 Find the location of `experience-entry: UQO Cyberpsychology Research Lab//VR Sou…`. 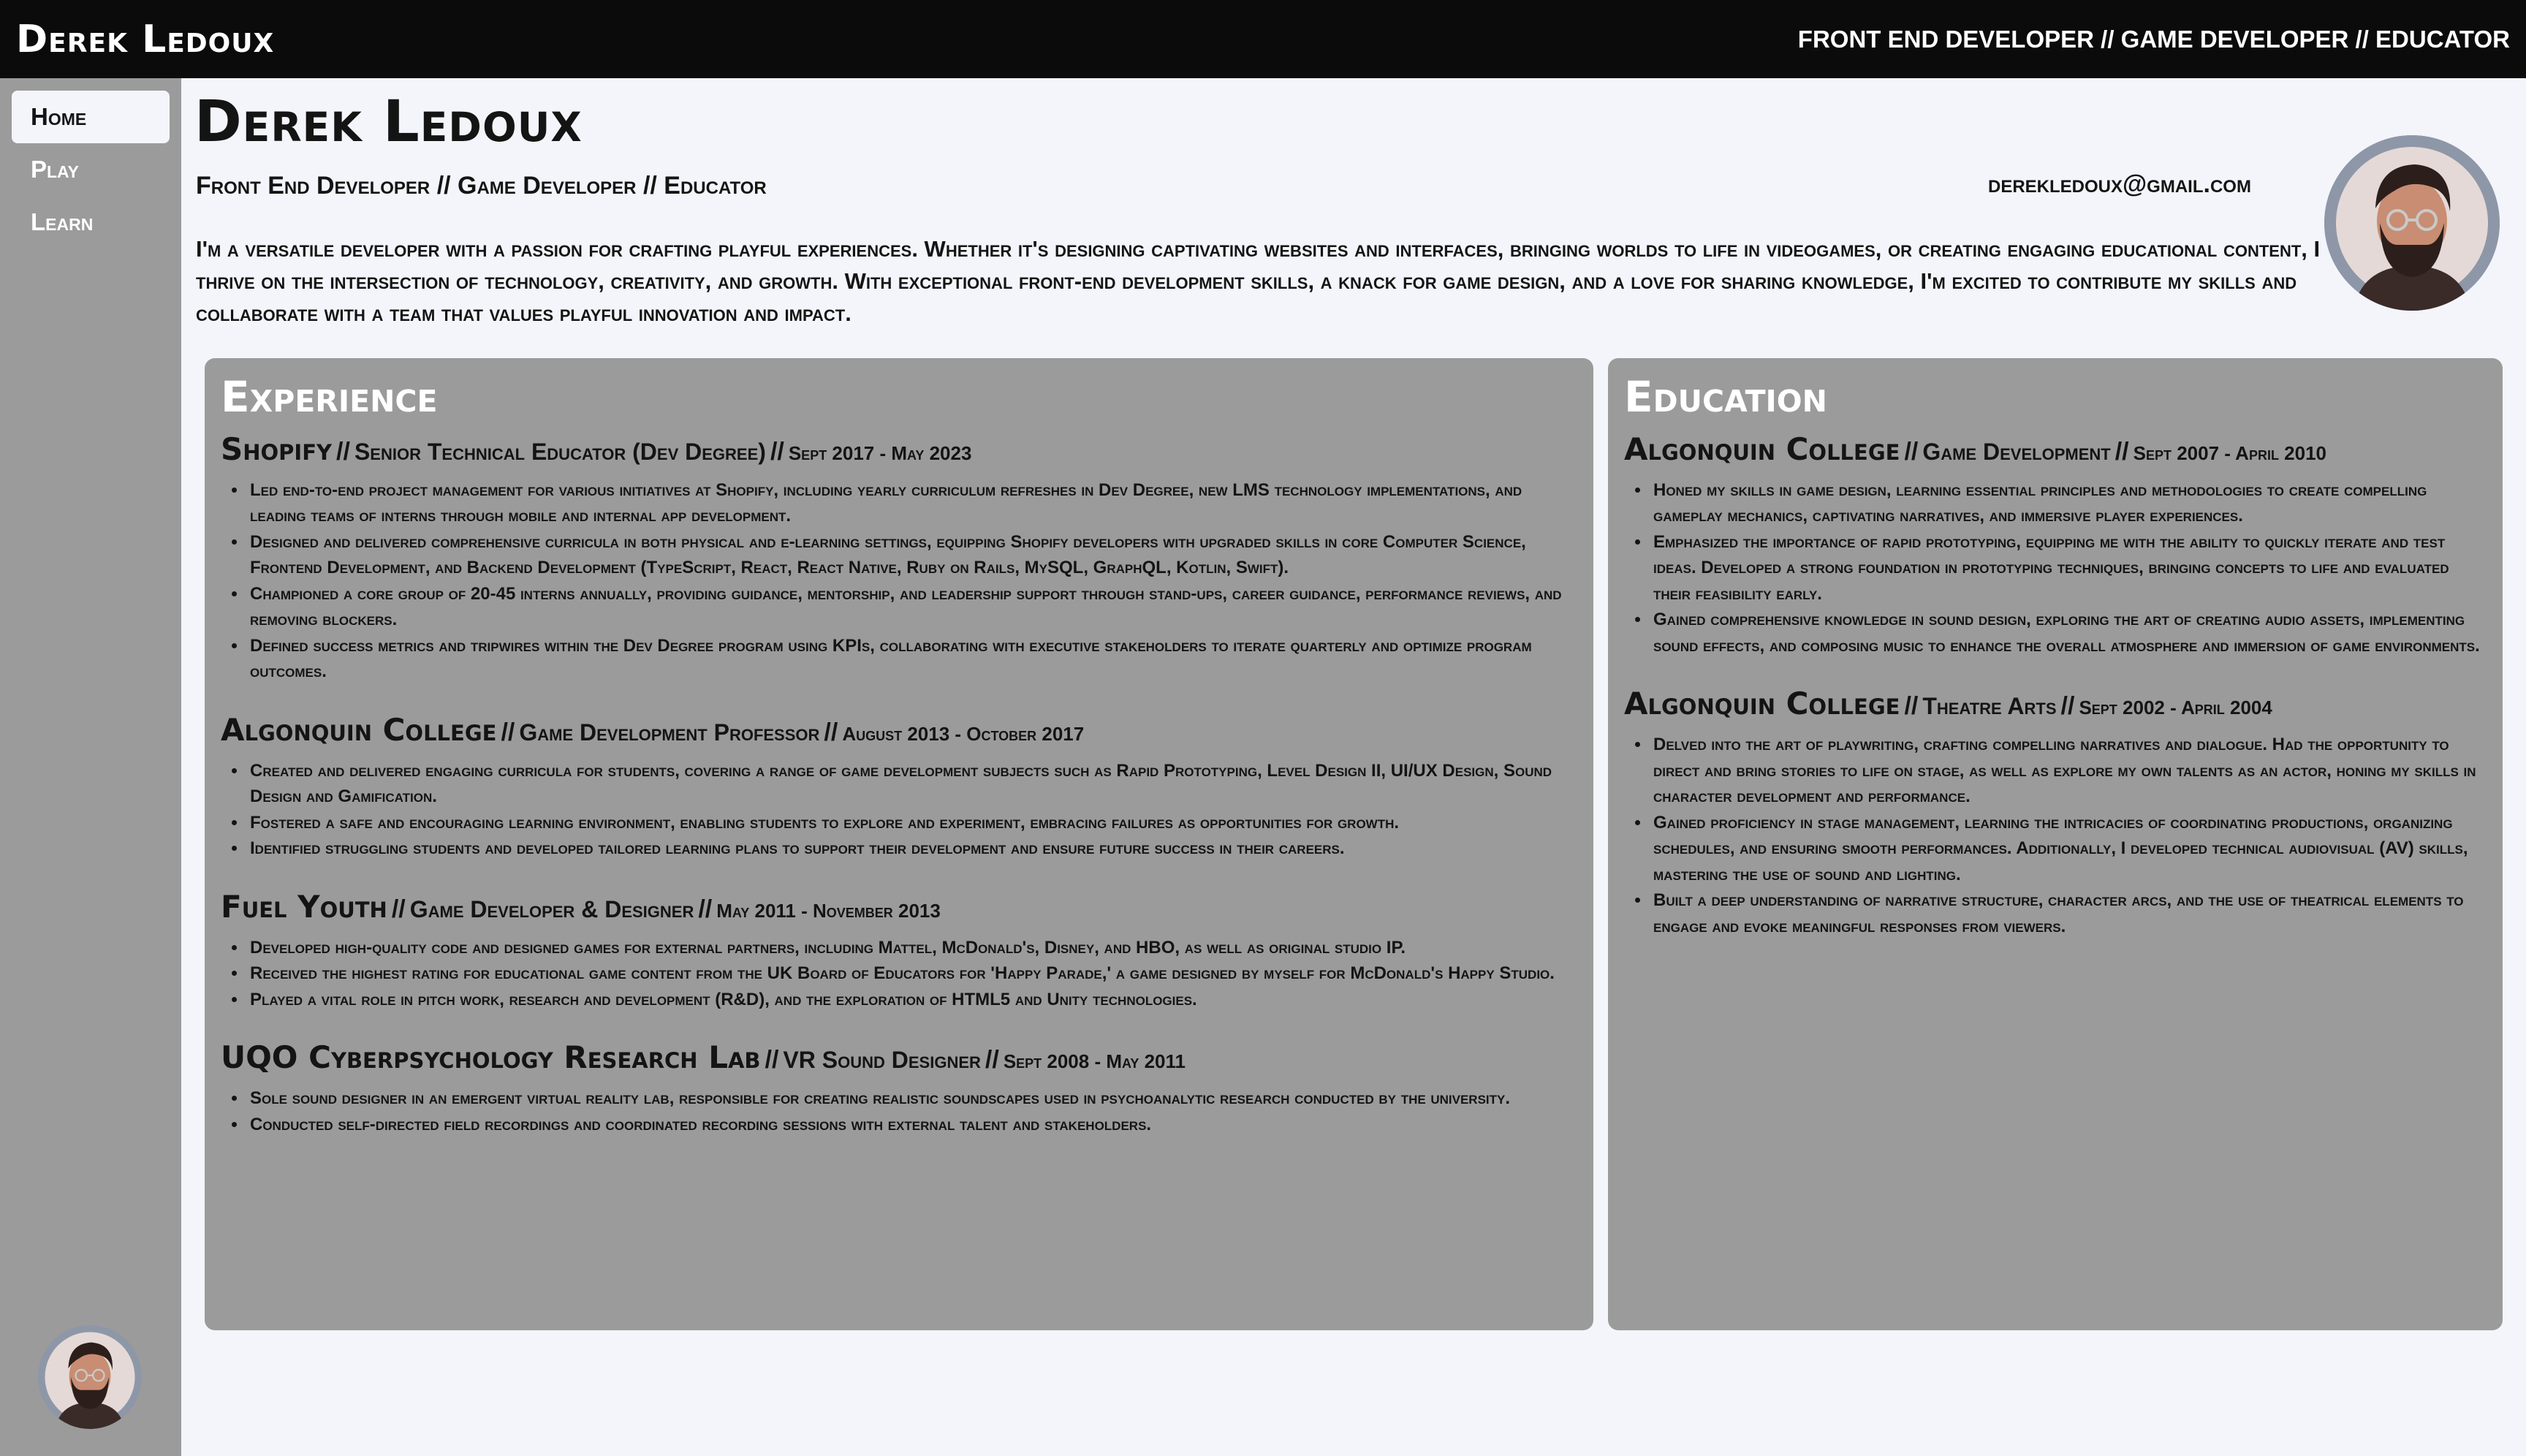

experience-entry: UQO Cyberpsychology Research Lab//VR Sou… is located at coordinates (899, 1088).